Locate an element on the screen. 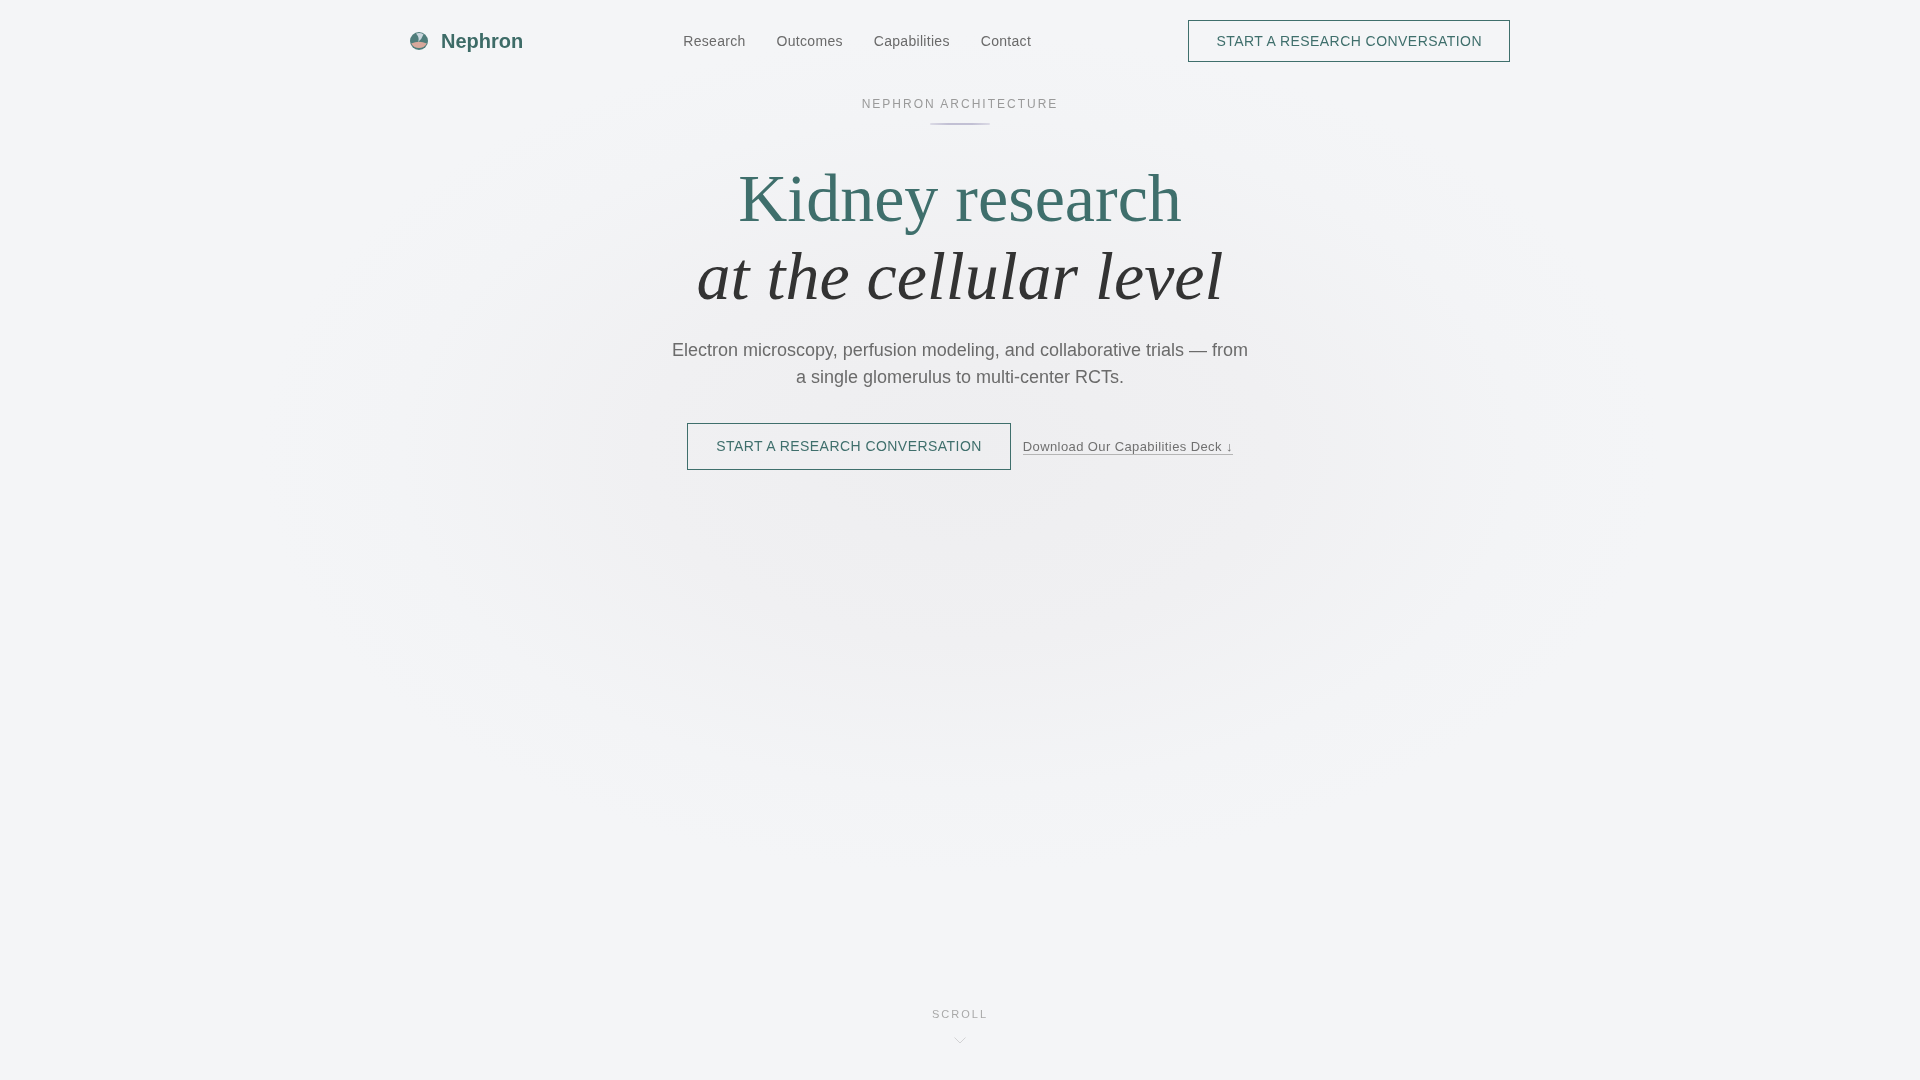 The image size is (1920, 1080). globe-logo-icon is located at coordinates (419, 41).